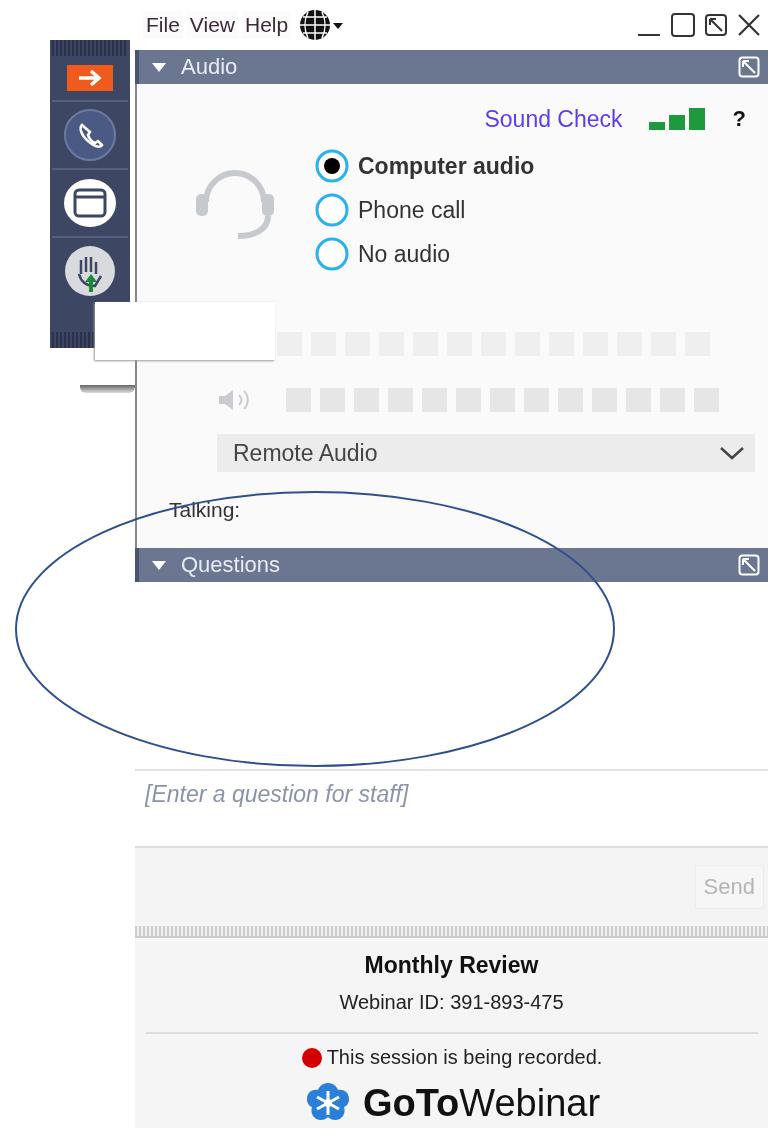 This screenshot has height=1128, width=768. What do you see at coordinates (716, 25) in the screenshot?
I see `pop-out-icon` at bounding box center [716, 25].